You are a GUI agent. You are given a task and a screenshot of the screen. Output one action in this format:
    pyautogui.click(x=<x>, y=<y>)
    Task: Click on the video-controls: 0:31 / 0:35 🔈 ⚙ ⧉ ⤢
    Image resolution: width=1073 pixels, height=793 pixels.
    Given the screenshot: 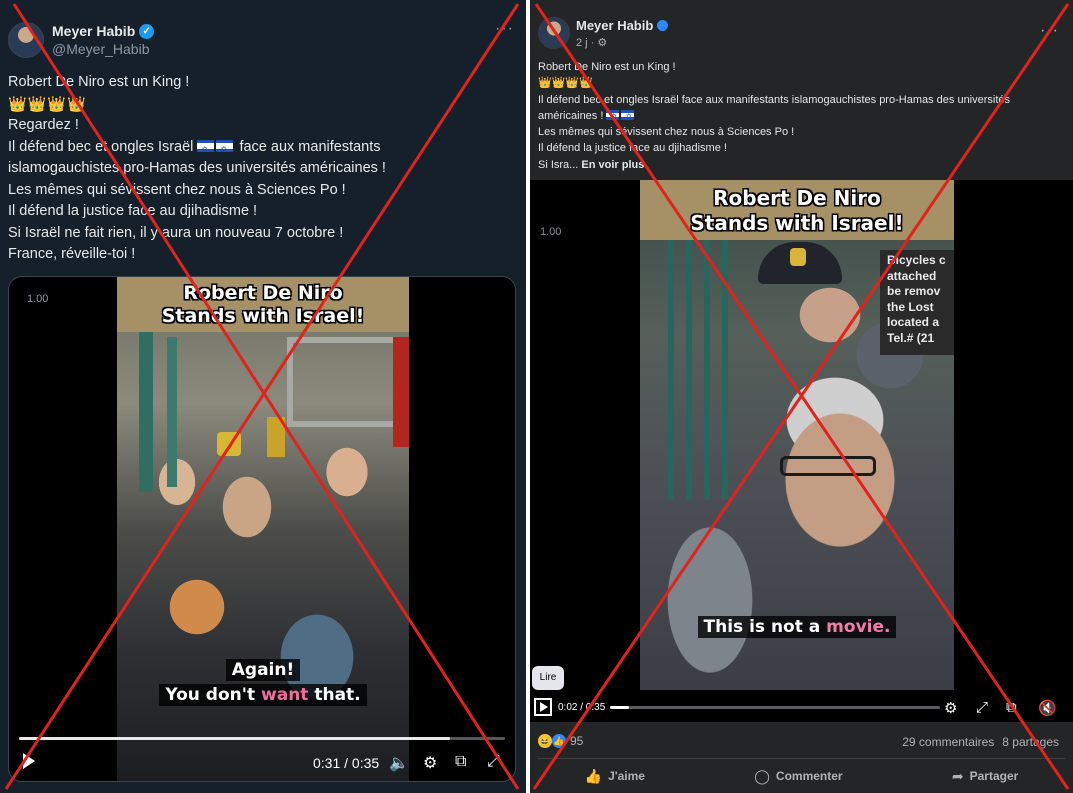 What is the action you would take?
    pyautogui.click(x=262, y=763)
    